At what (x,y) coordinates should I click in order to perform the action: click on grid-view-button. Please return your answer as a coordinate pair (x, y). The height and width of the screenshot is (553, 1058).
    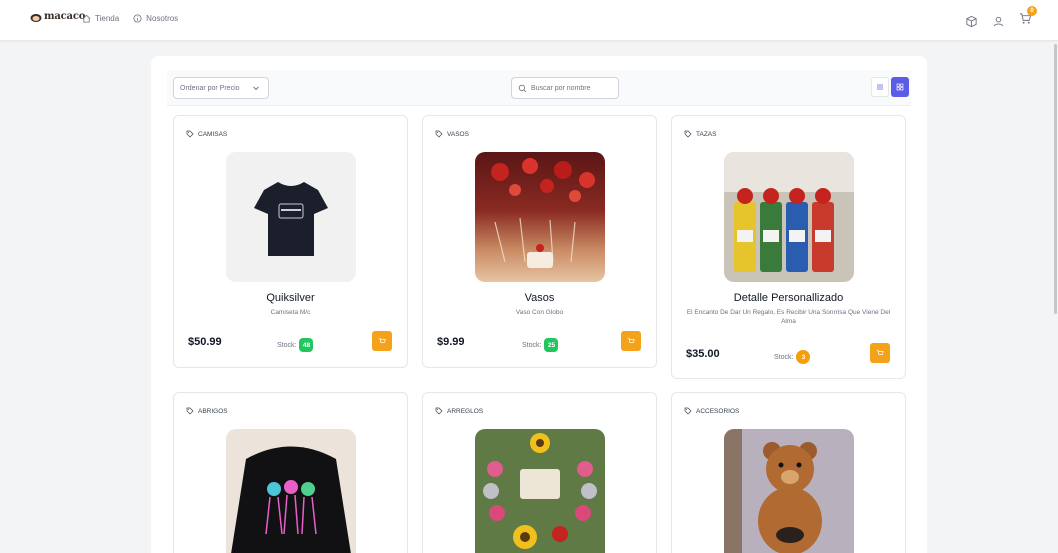
    Looking at the image, I should click on (900, 87).